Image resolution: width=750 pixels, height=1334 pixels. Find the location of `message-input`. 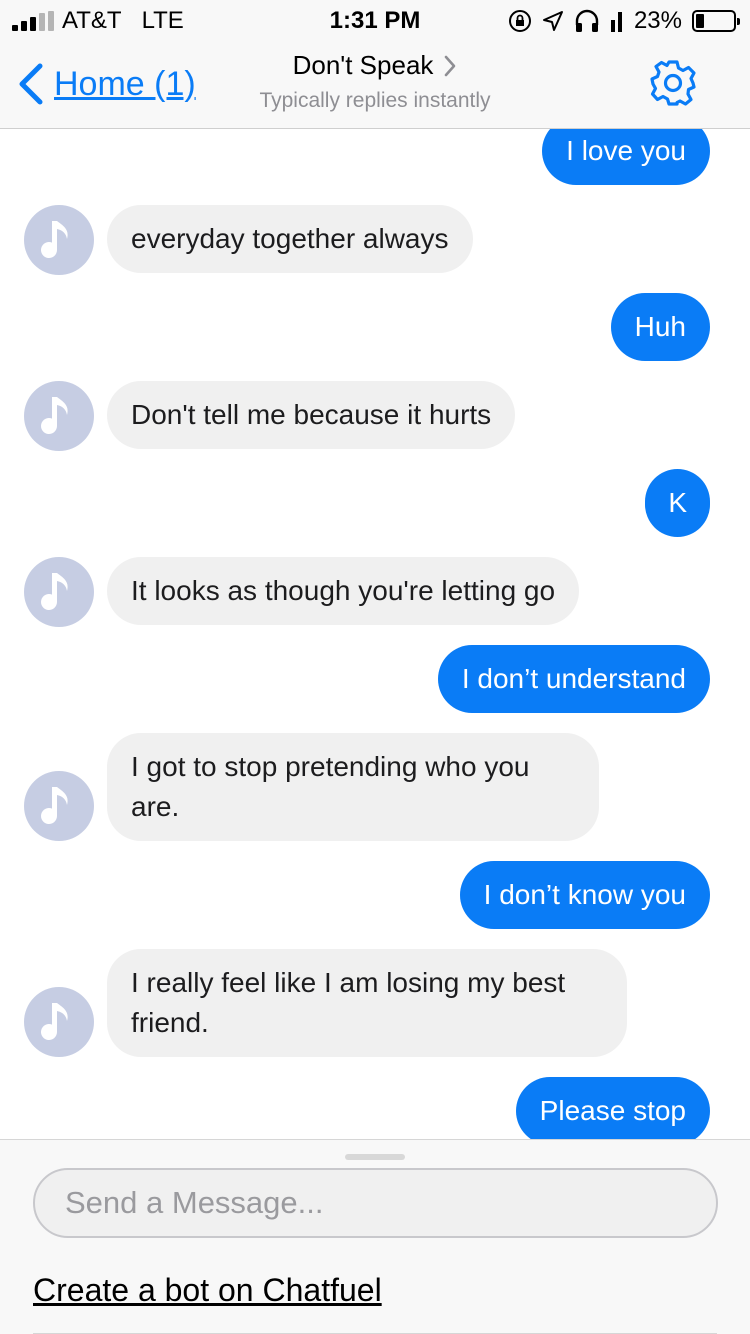

message-input is located at coordinates (375, 1203).